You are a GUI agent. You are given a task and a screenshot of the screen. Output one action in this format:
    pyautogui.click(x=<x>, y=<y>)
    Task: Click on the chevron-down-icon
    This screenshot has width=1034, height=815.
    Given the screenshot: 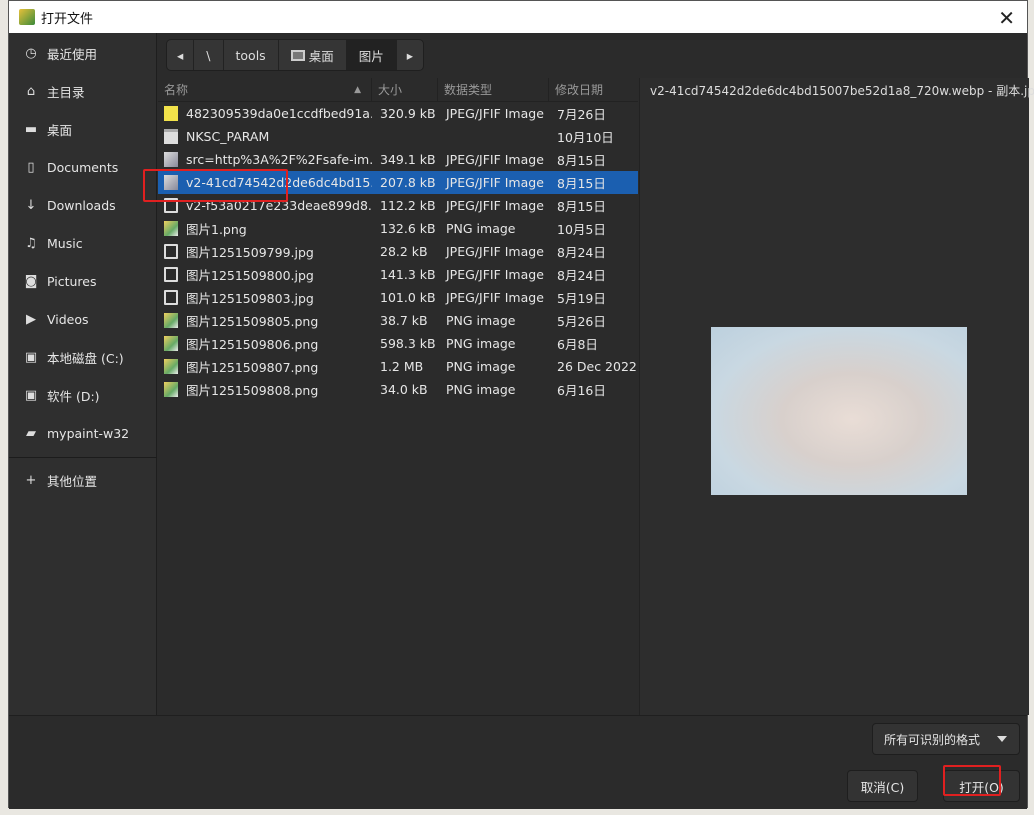 What is the action you would take?
    pyautogui.click(x=1002, y=739)
    